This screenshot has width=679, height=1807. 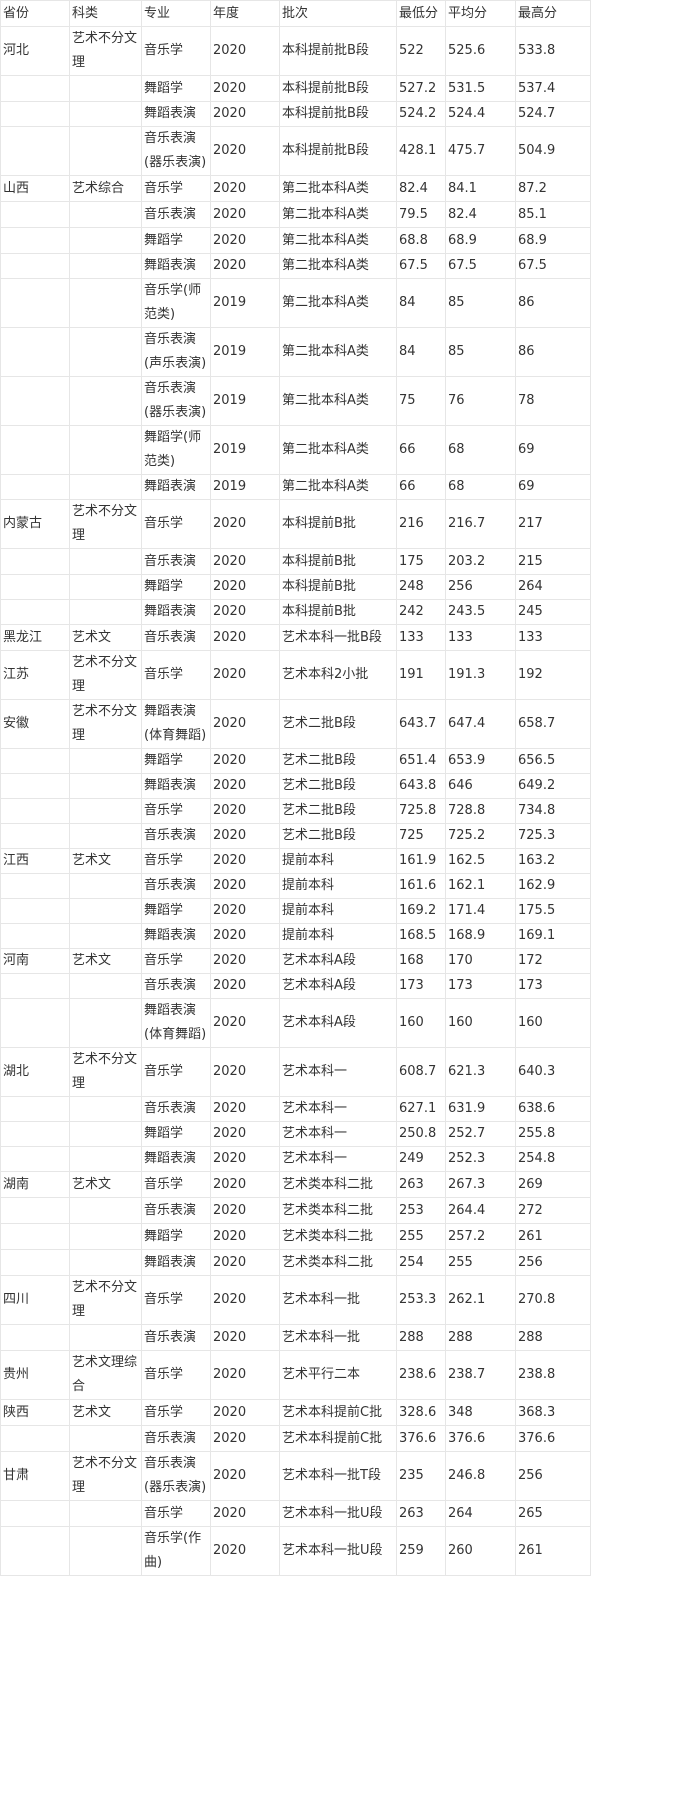 I want to click on table-row: 江苏 艺术不分文理 音乐学 2020 艺术本科2小批 191 191.3 192, so click(x=295, y=675).